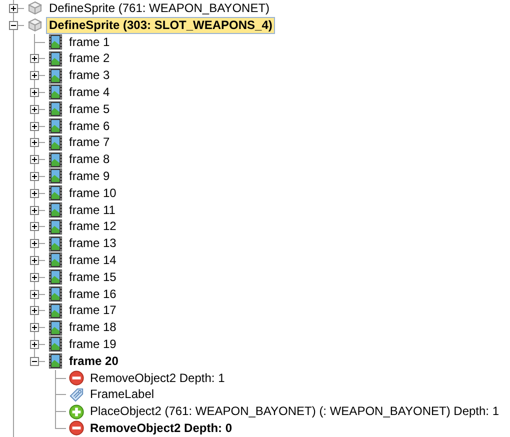 The width and height of the screenshot is (510, 437). What do you see at coordinates (89, 42) in the screenshot?
I see `tree-item-label: frame 1` at bounding box center [89, 42].